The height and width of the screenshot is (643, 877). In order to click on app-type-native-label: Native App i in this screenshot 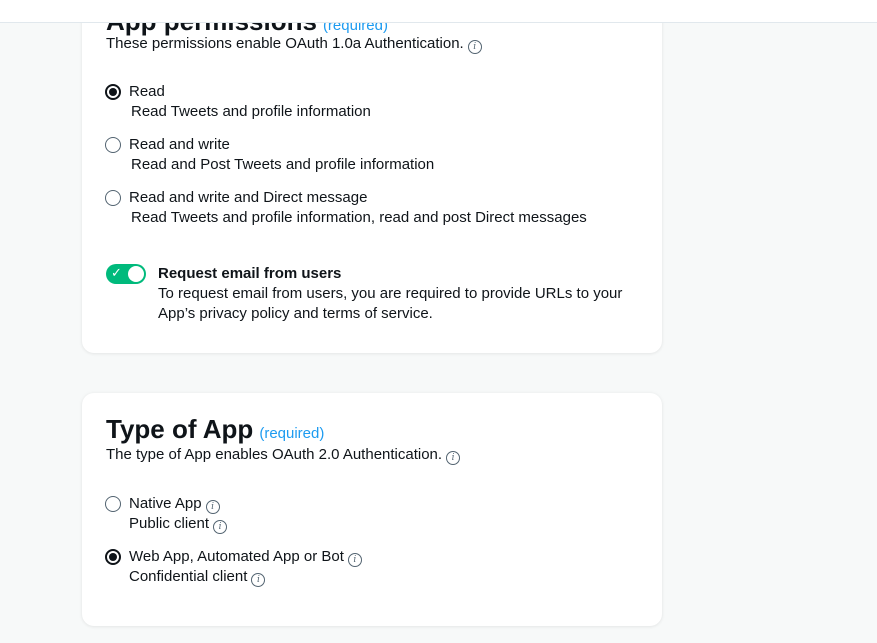, I will do `click(174, 504)`.